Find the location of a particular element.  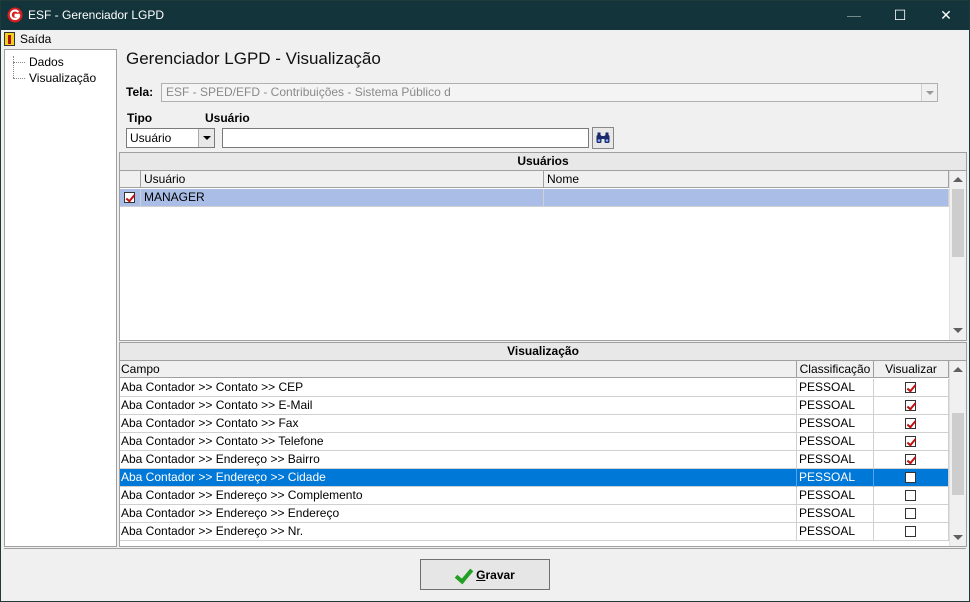

user-name-cell: MANAGER is located at coordinates (342, 198).